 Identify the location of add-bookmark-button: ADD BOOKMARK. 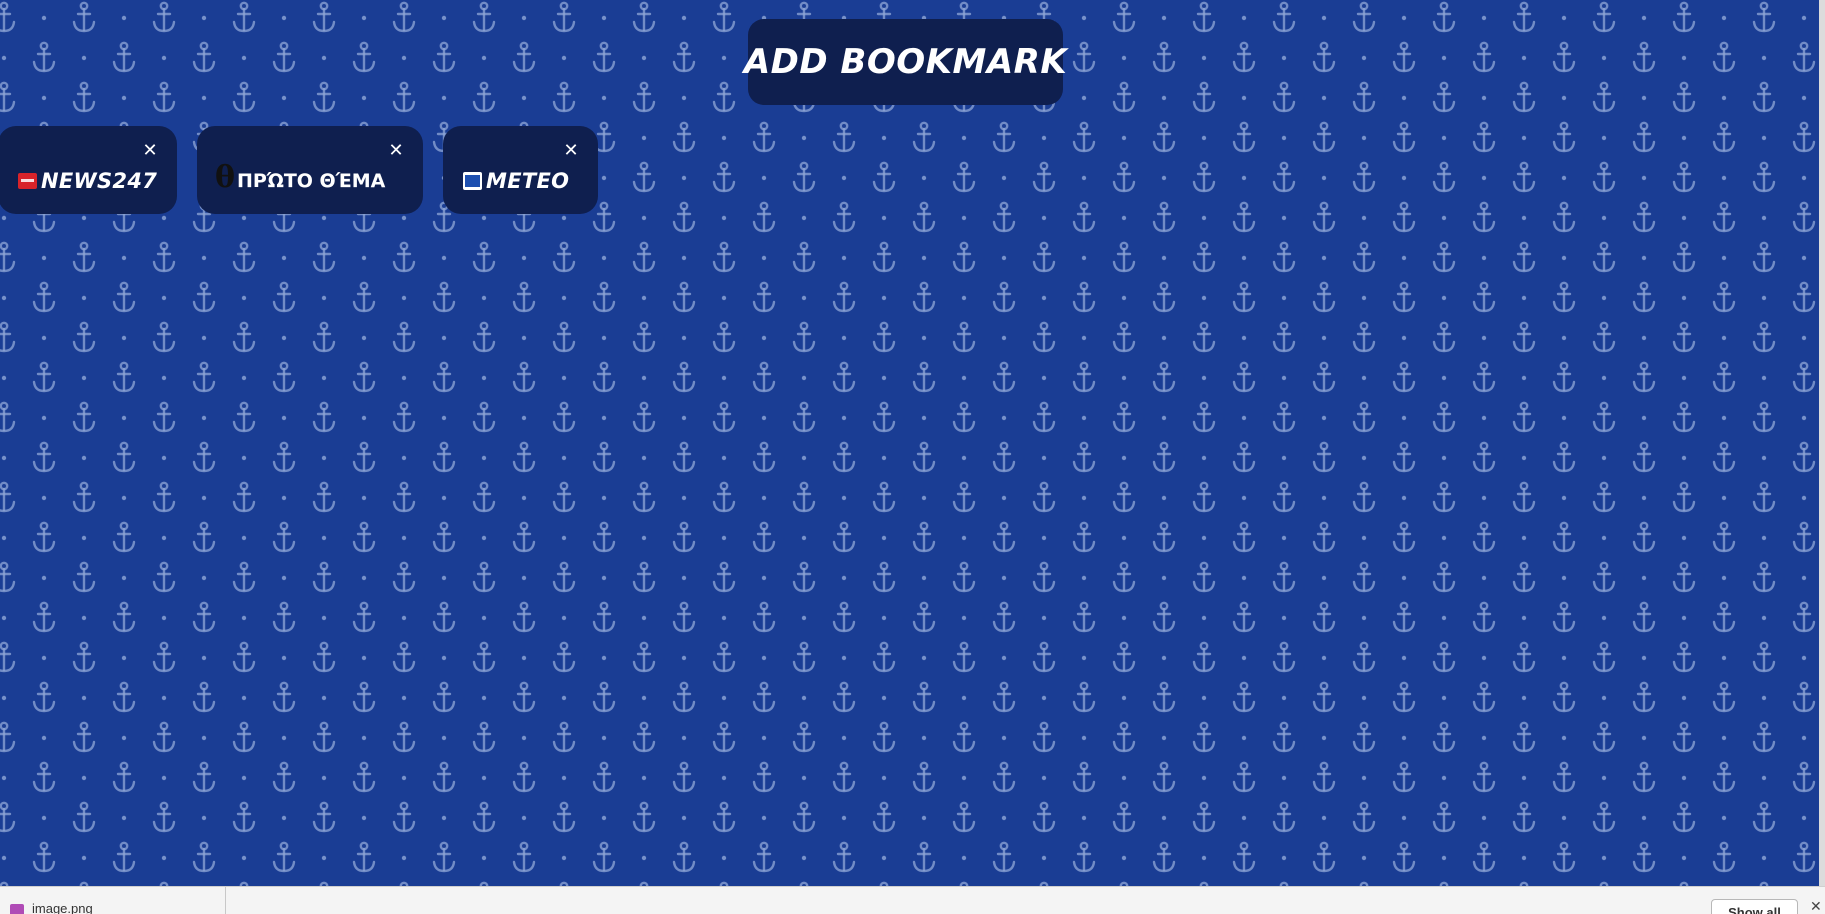
(905, 62).